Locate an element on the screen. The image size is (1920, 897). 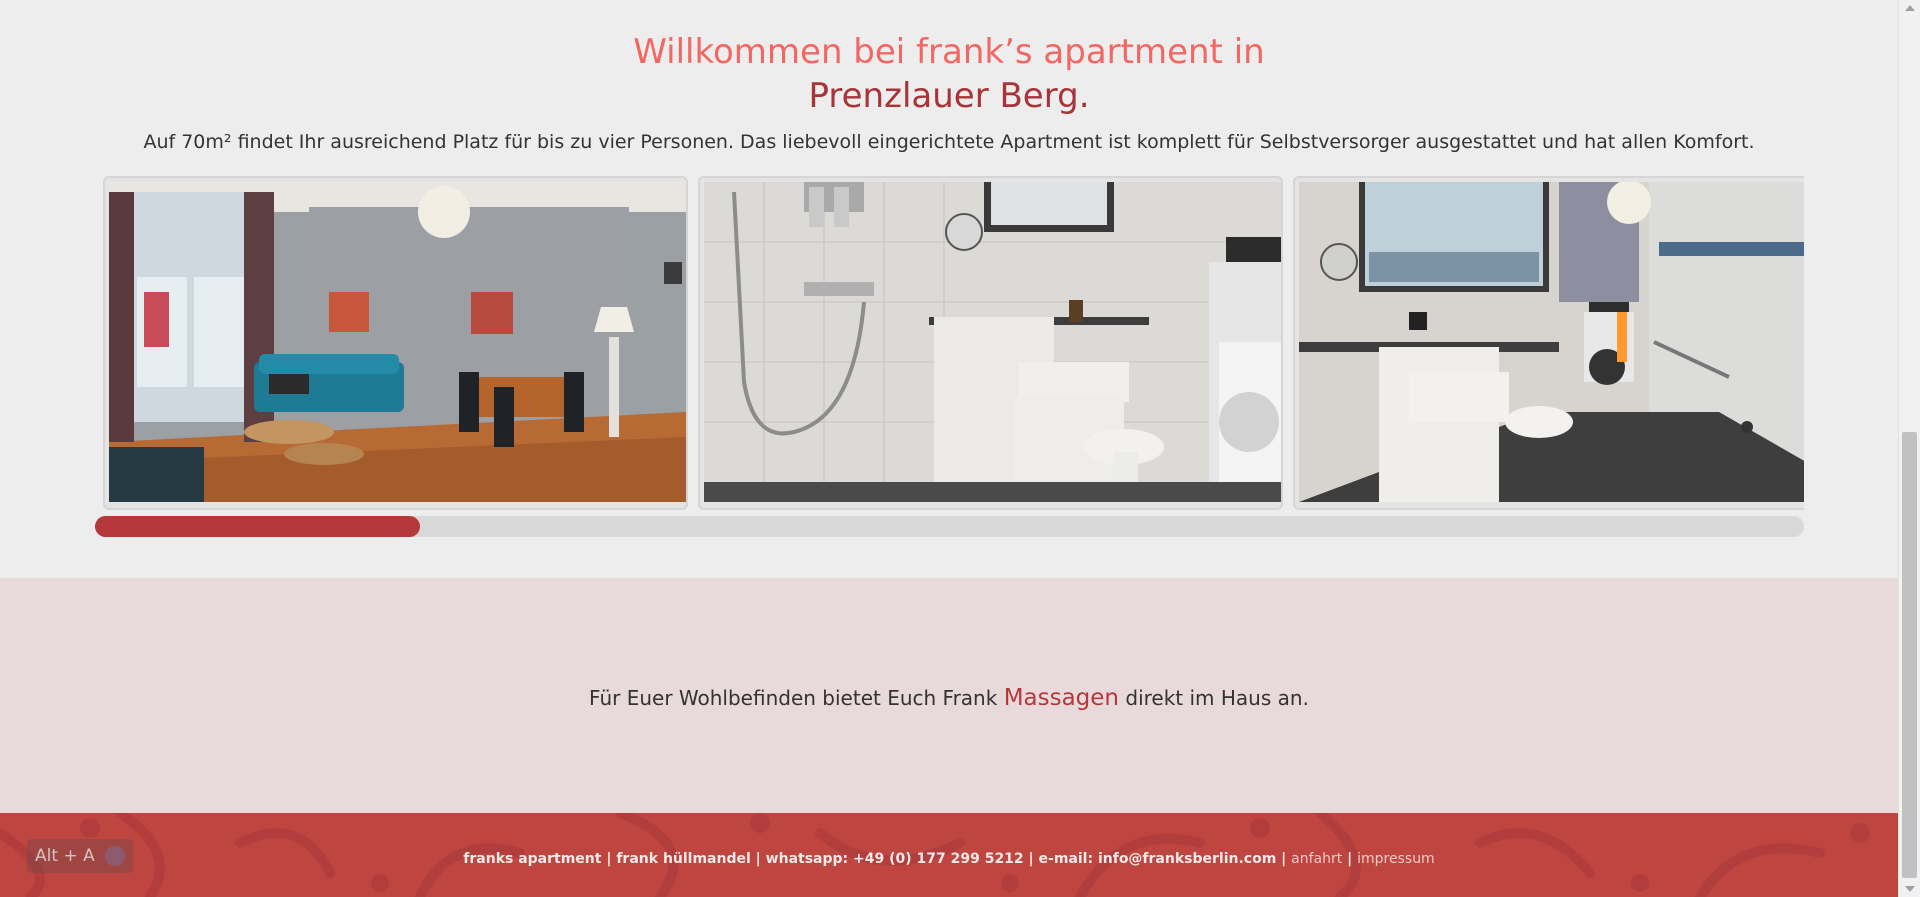
gallery-scrollbar is located at coordinates (949, 526).